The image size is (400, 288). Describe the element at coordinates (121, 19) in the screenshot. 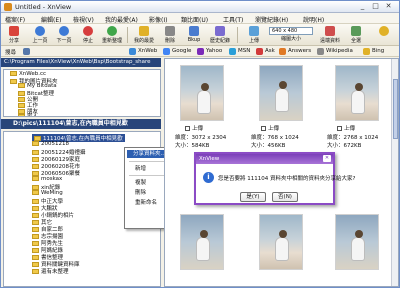

I see `menu-favorites: 我的最愛(A)` at that location.